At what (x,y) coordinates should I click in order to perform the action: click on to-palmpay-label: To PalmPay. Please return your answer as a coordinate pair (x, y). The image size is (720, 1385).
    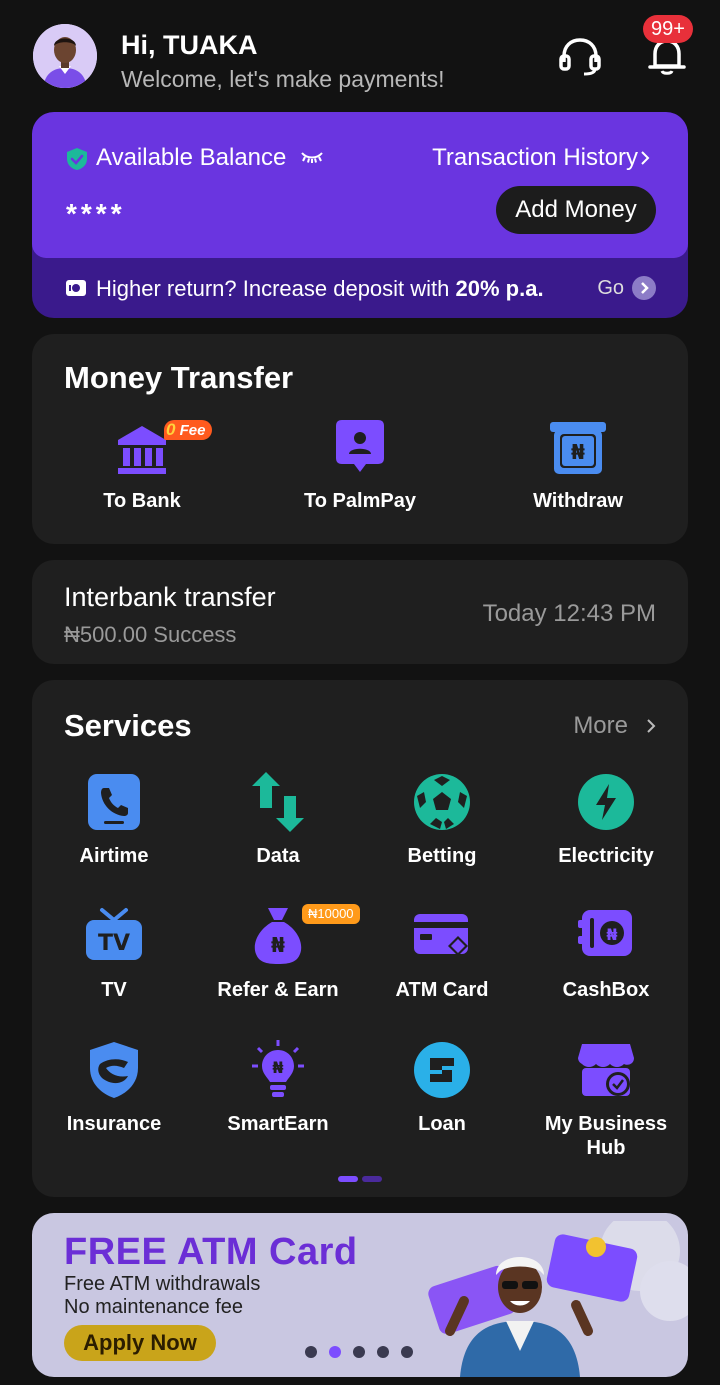
    Looking at the image, I should click on (360, 501).